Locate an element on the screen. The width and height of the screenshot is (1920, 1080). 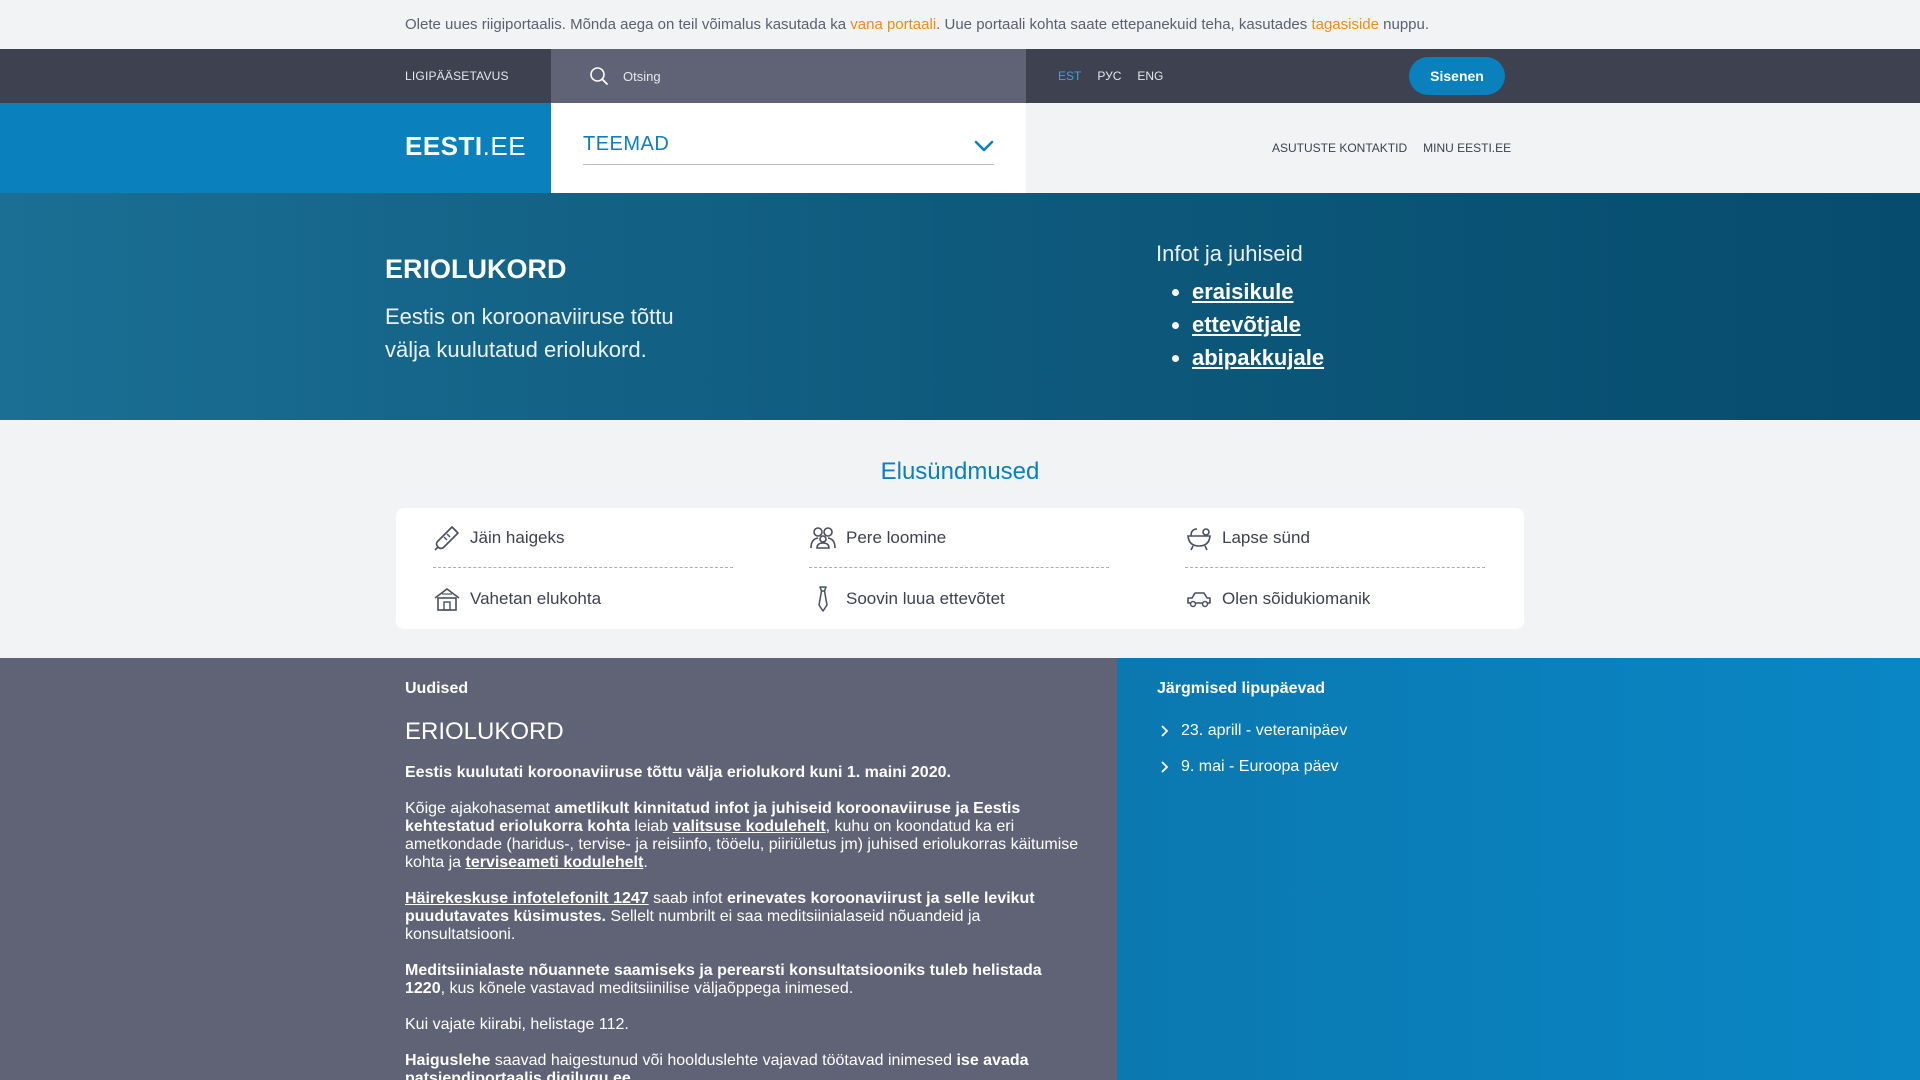
feedback-link: tagasiside is located at coordinates (1345, 24).